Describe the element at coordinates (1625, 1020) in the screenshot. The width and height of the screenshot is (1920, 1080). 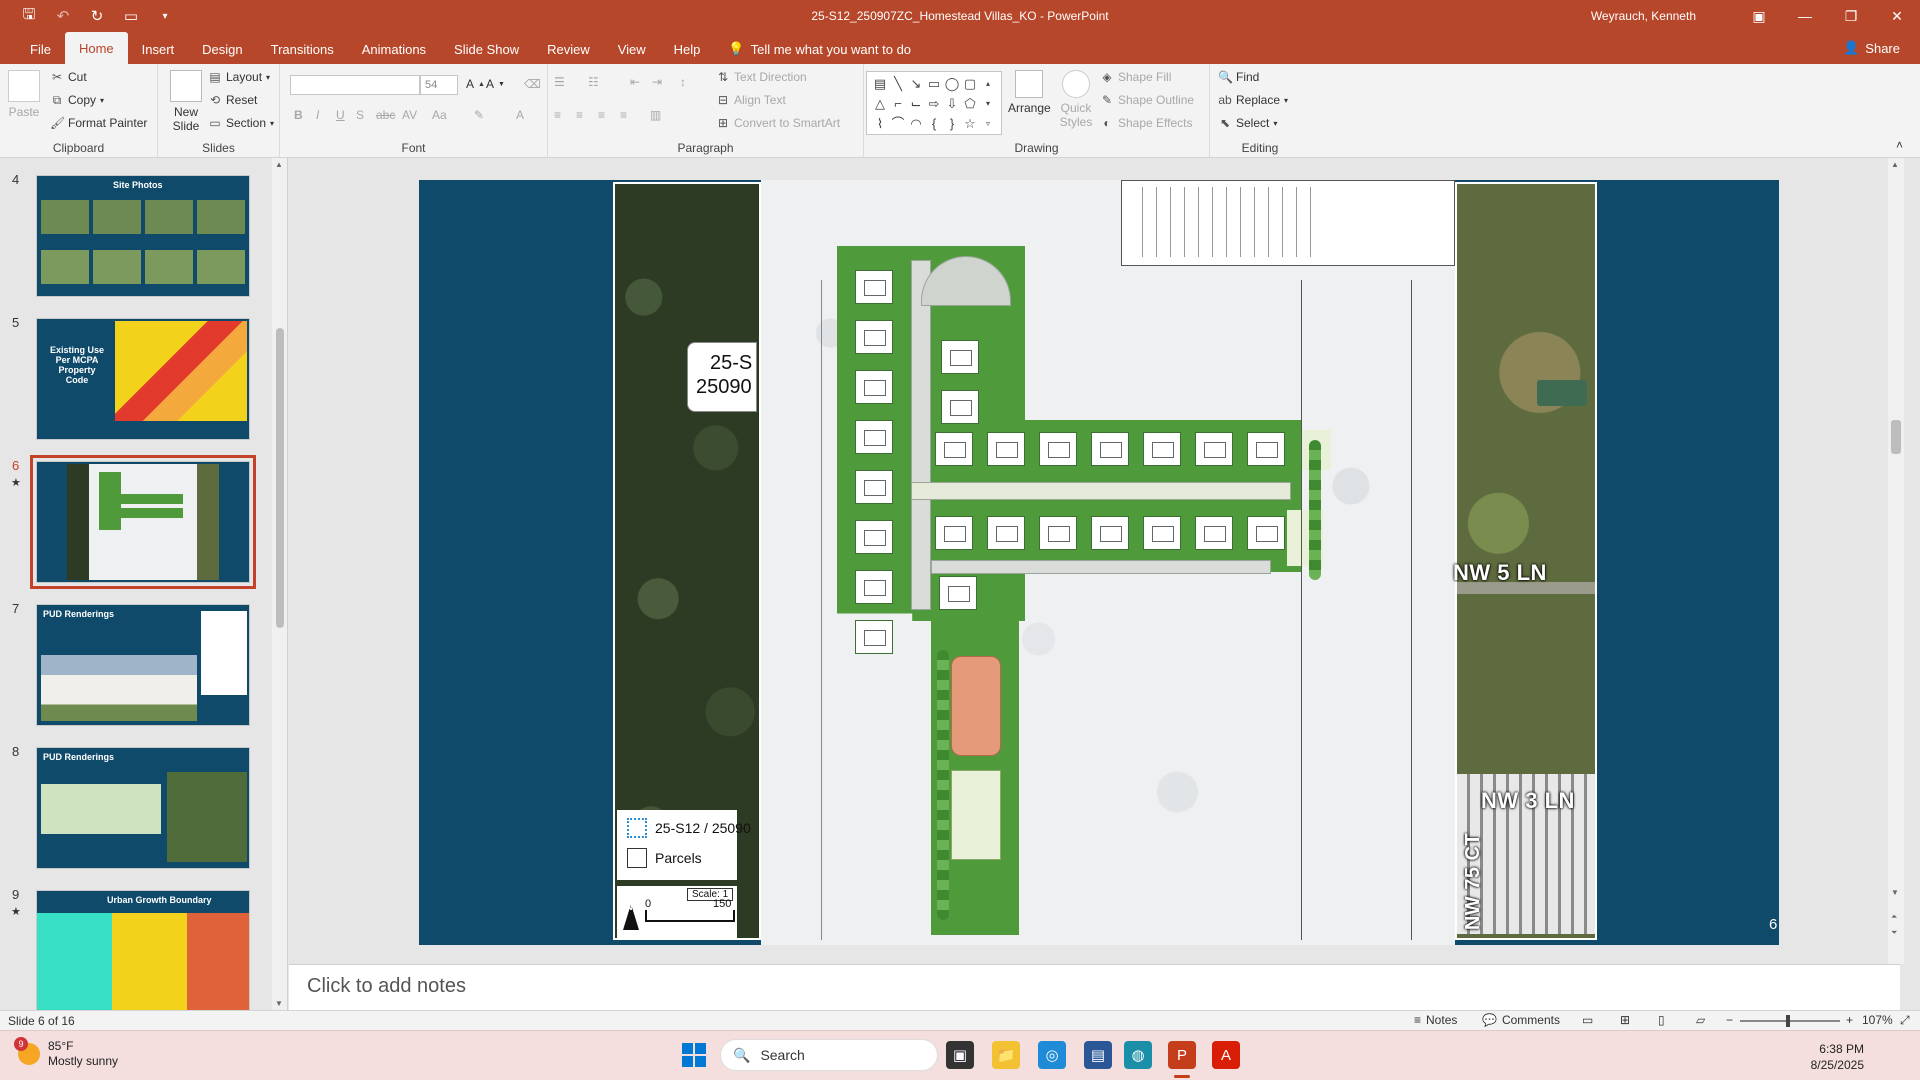
I see `slide-sorter-icon: ⊞` at that location.